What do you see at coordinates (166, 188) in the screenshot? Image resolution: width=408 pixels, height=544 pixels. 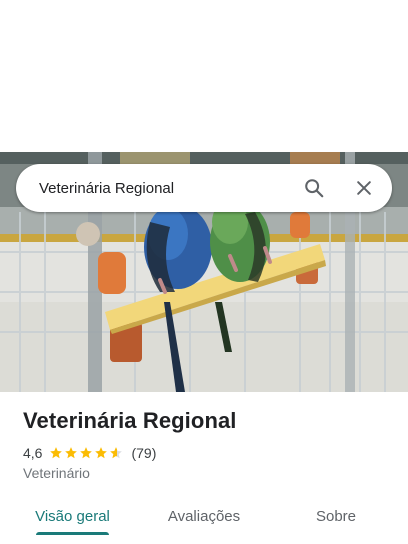 I see `search-input: Veterinária Regional` at bounding box center [166, 188].